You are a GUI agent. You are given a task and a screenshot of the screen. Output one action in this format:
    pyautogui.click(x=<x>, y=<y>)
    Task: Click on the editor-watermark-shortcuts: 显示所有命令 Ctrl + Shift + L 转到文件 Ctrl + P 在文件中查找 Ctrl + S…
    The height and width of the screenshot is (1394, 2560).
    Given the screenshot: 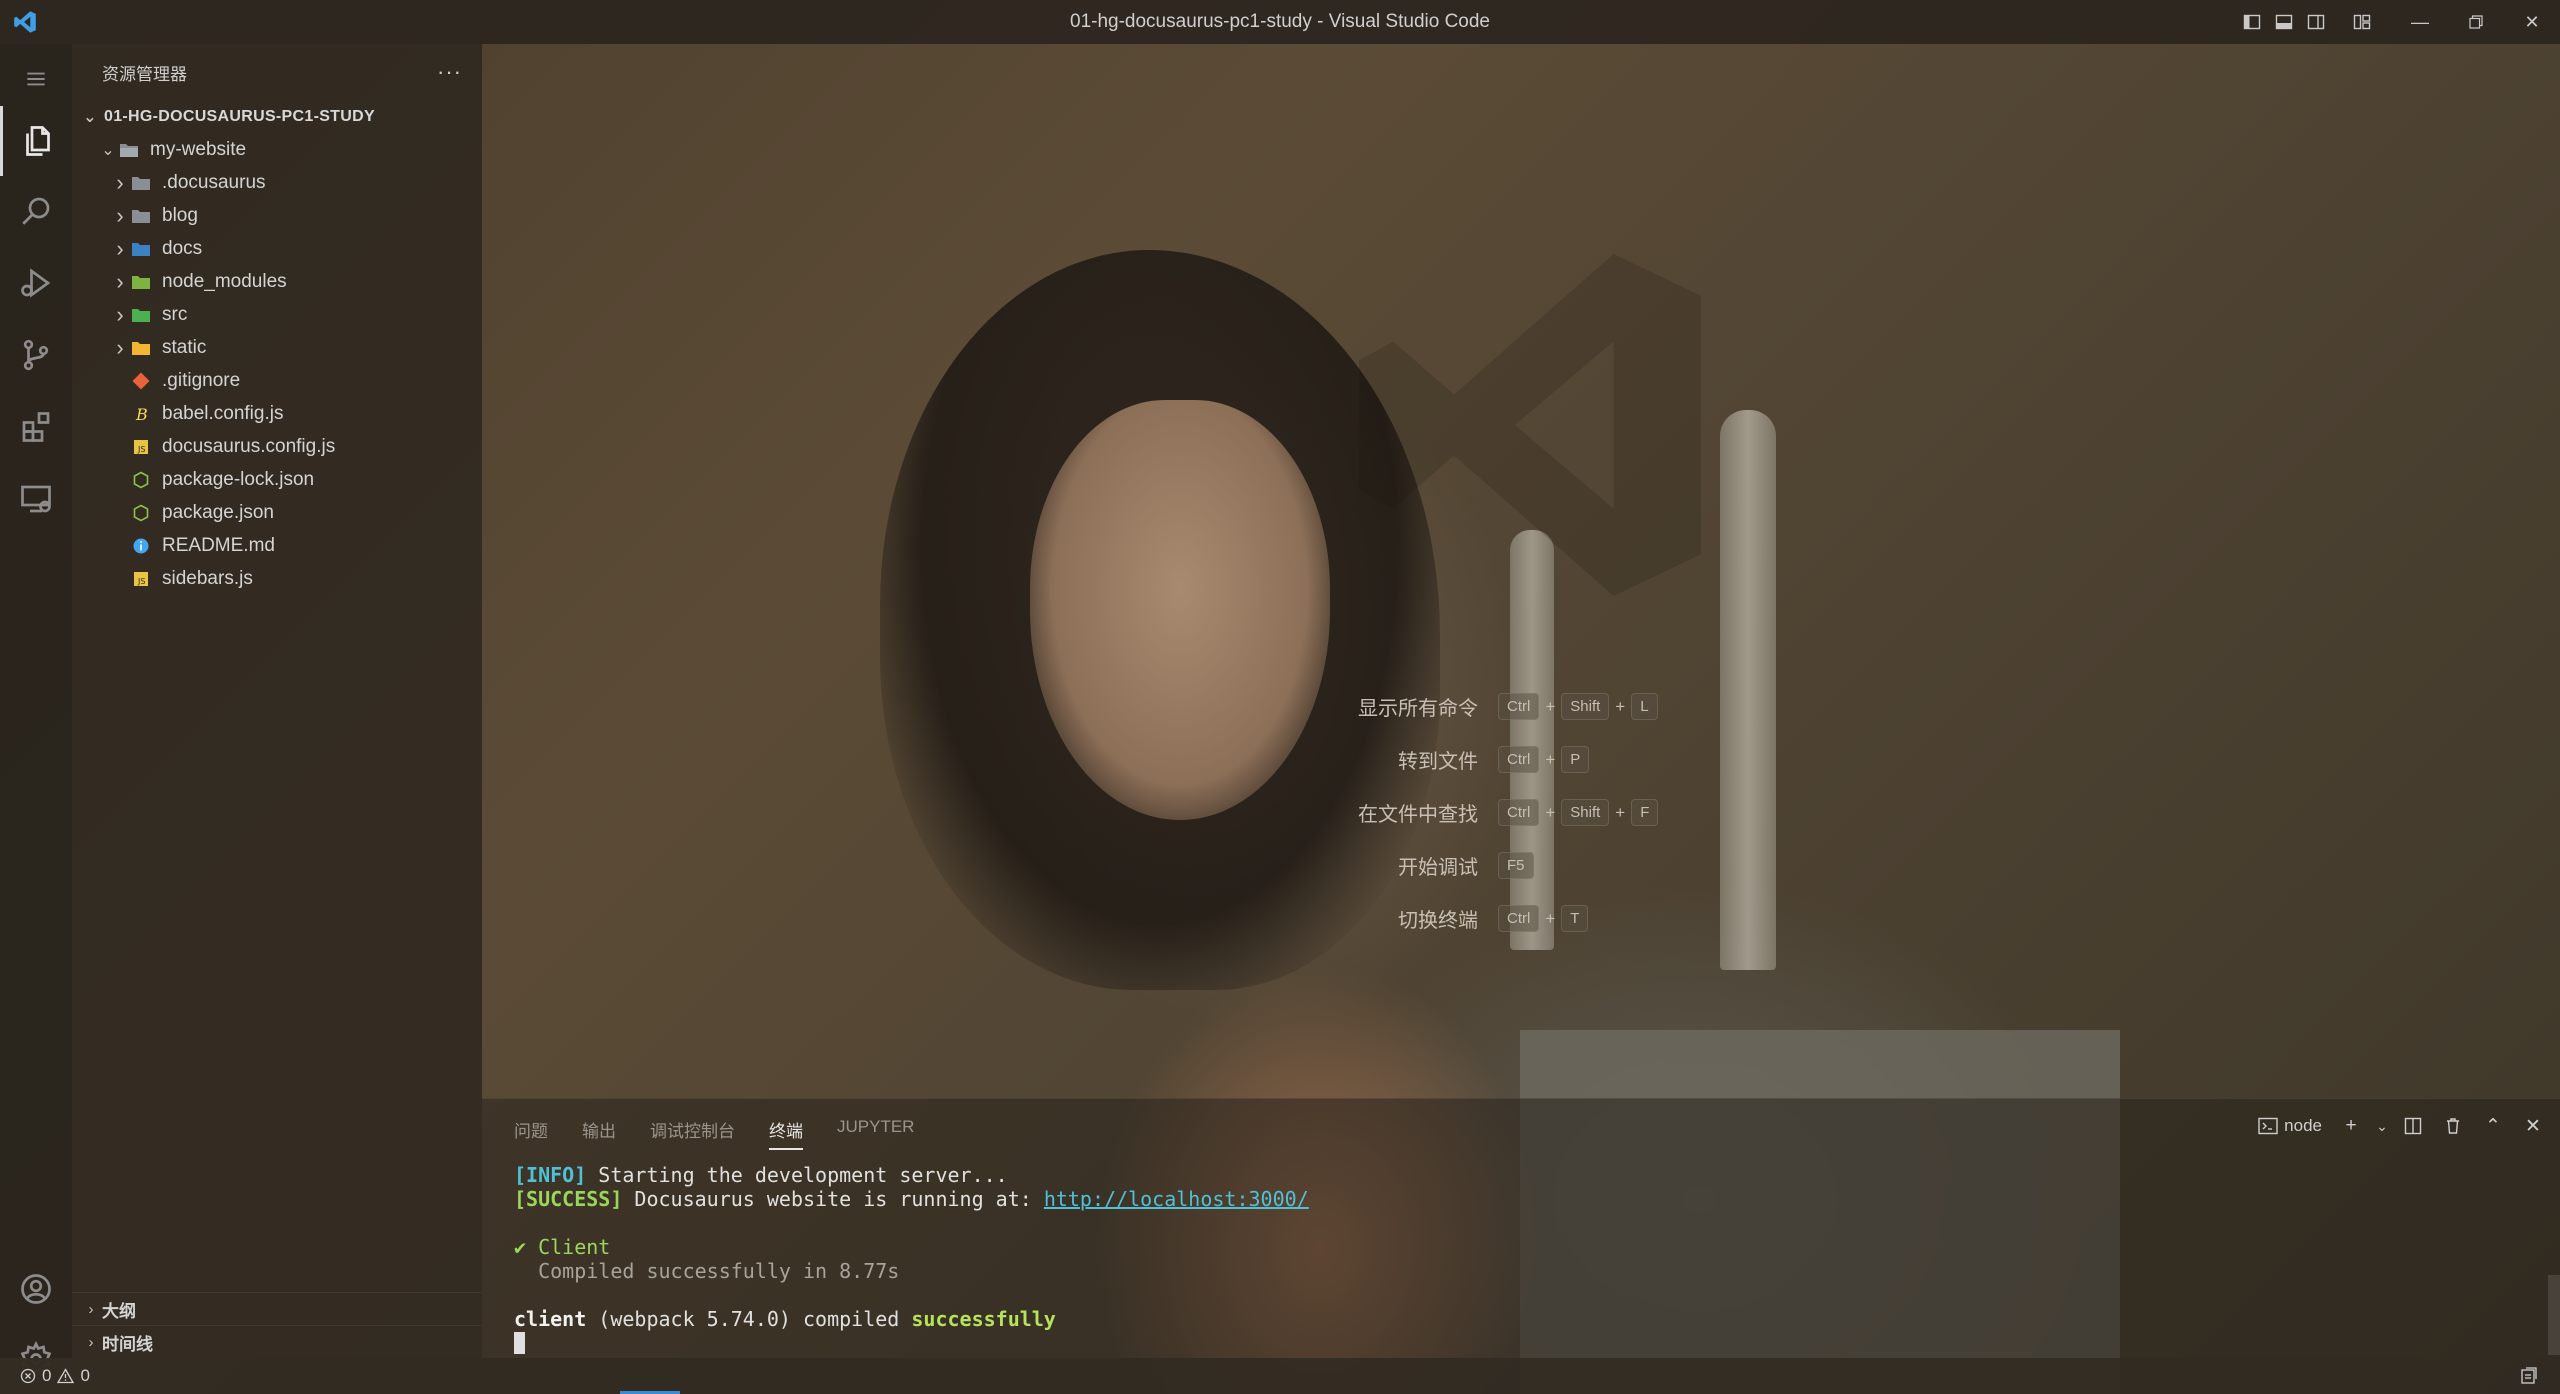 What is the action you would take?
    pyautogui.click(x=1501, y=812)
    